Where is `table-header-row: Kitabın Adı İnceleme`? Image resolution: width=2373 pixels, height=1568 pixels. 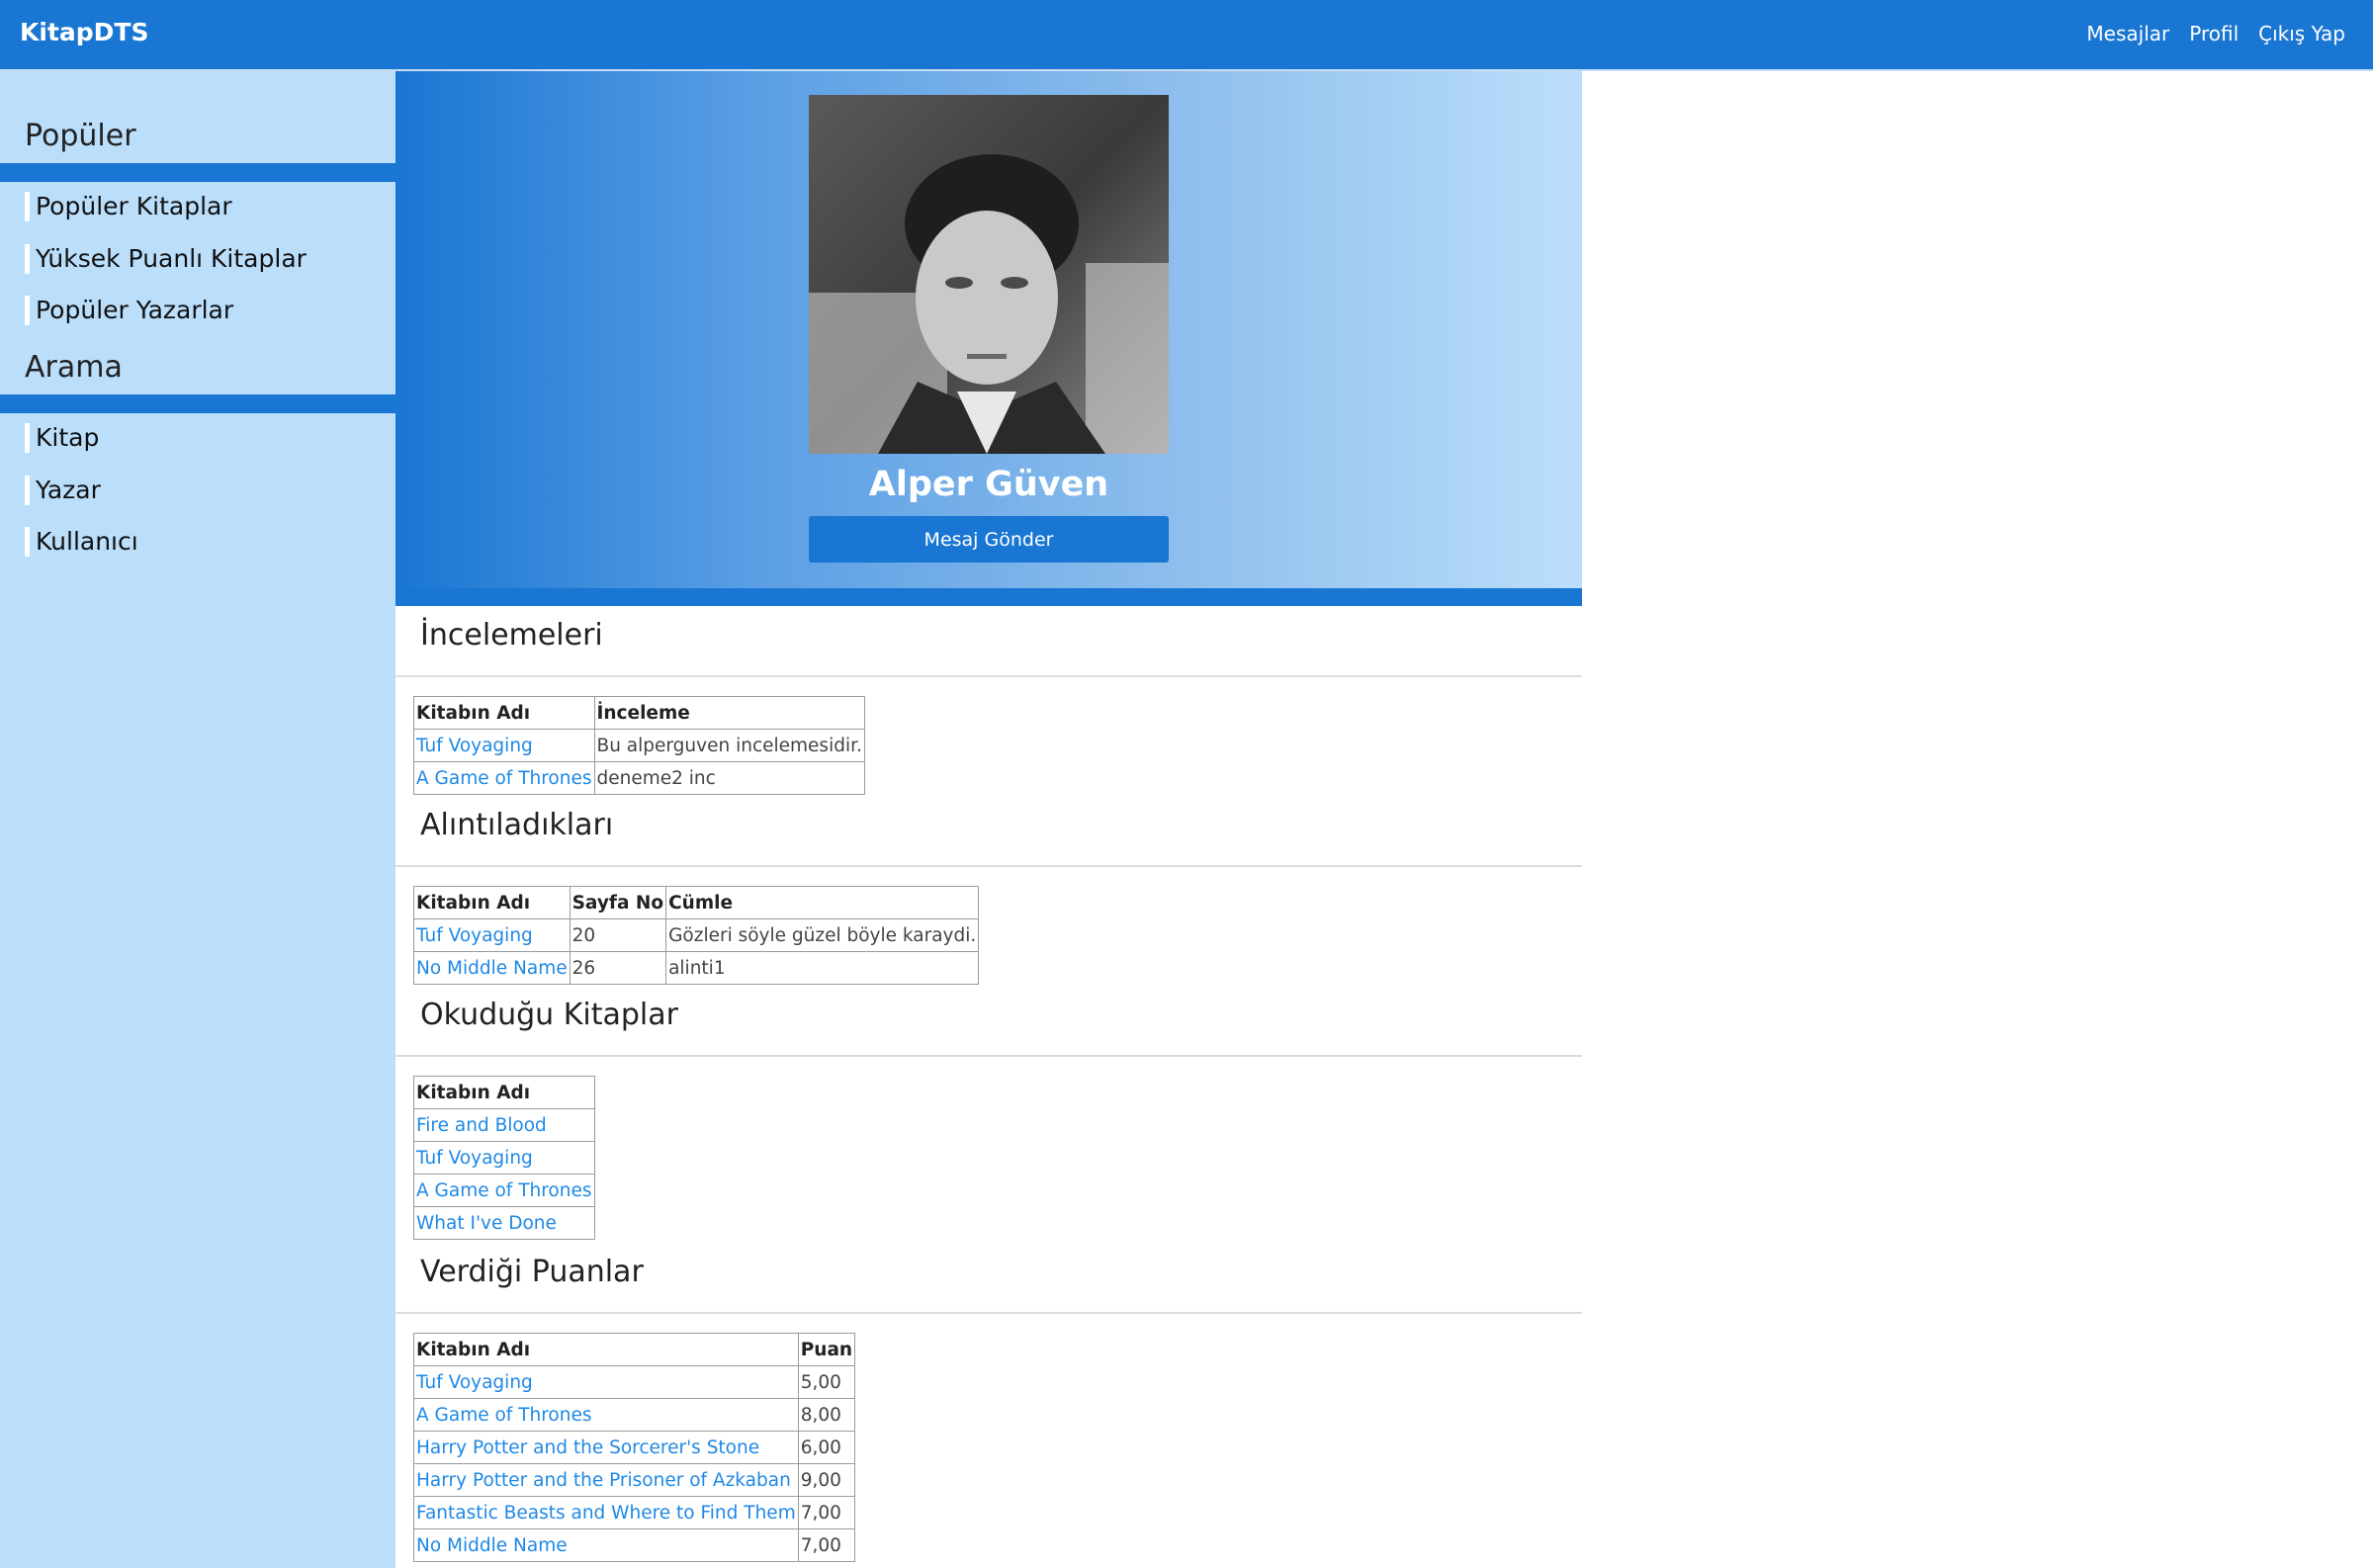 table-header-row: Kitabın Adı İnceleme is located at coordinates (639, 713).